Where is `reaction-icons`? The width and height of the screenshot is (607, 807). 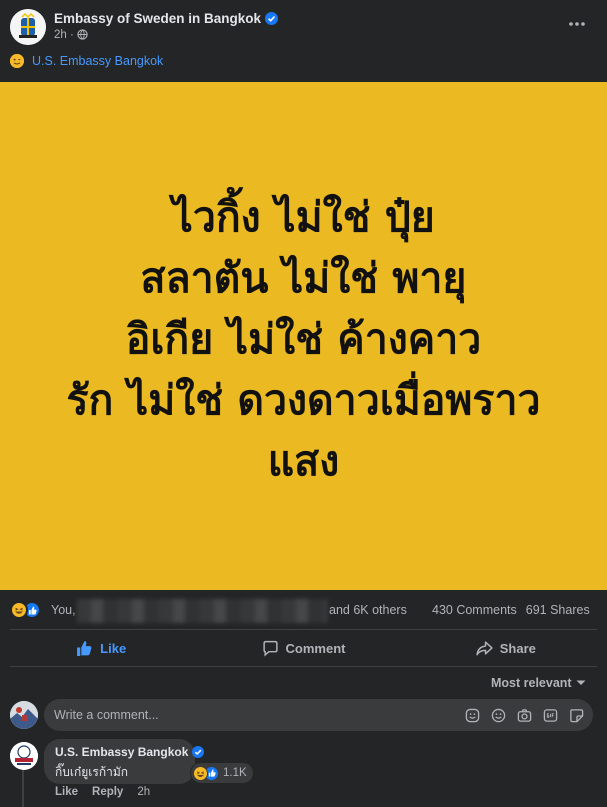
reaction-icons is located at coordinates (28, 610).